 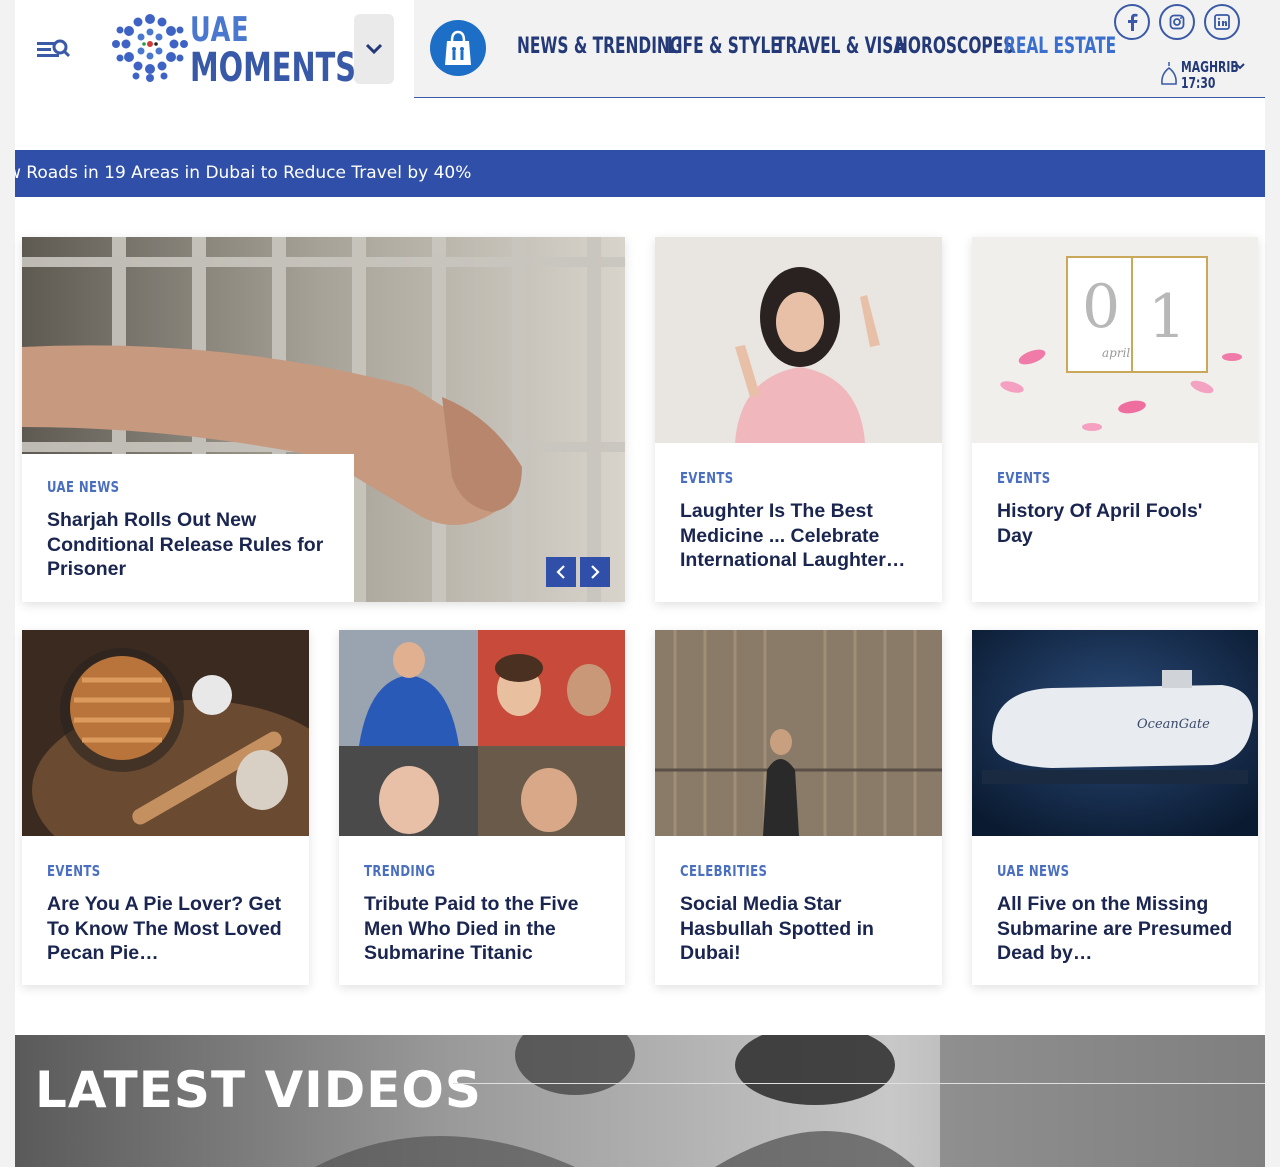 I want to click on article-image: 0 1 april, so click(x=1115, y=340).